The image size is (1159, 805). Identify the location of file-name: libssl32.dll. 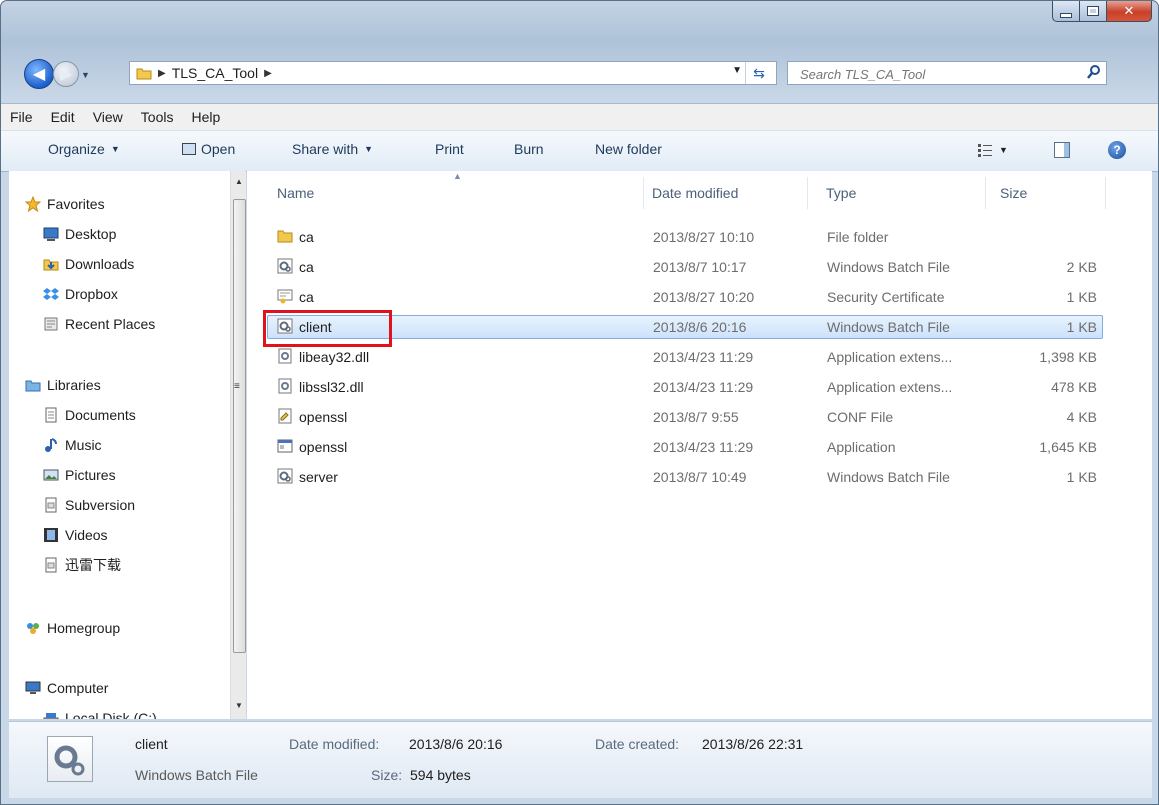
(331, 387).